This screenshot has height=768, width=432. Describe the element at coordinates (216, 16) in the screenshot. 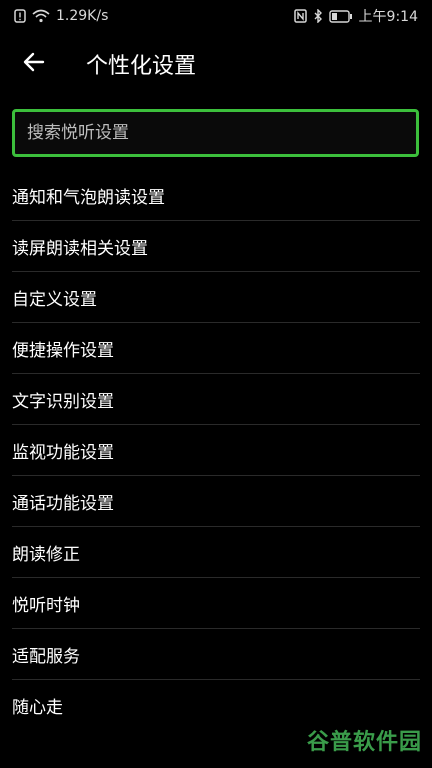

I see `status-bar: 1.29K/s 上午9:14` at that location.